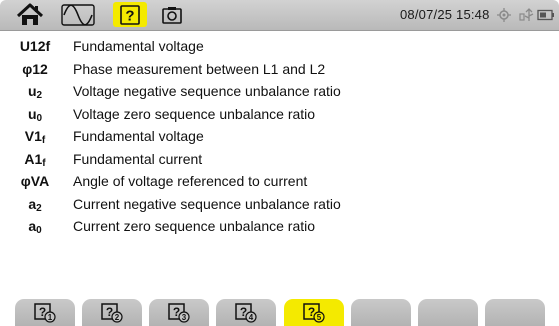 The image size is (559, 326). I want to click on help-page-icon: ? 3, so click(179, 312).